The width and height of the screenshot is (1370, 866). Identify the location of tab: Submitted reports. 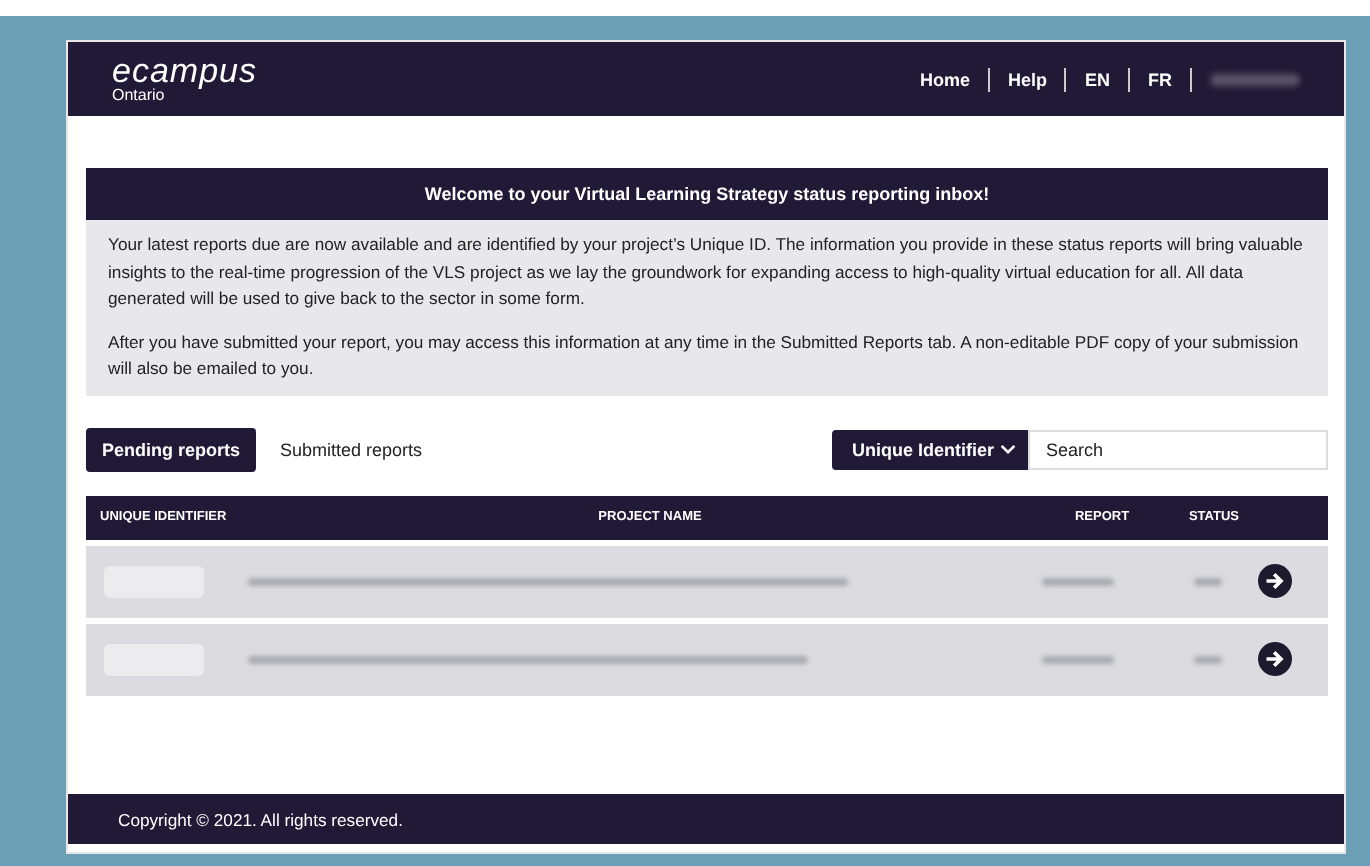
(351, 449).